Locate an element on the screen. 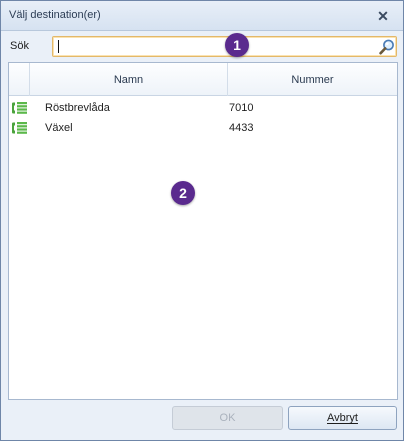 The height and width of the screenshot is (441, 404). column-header-name: Namn is located at coordinates (129, 79).